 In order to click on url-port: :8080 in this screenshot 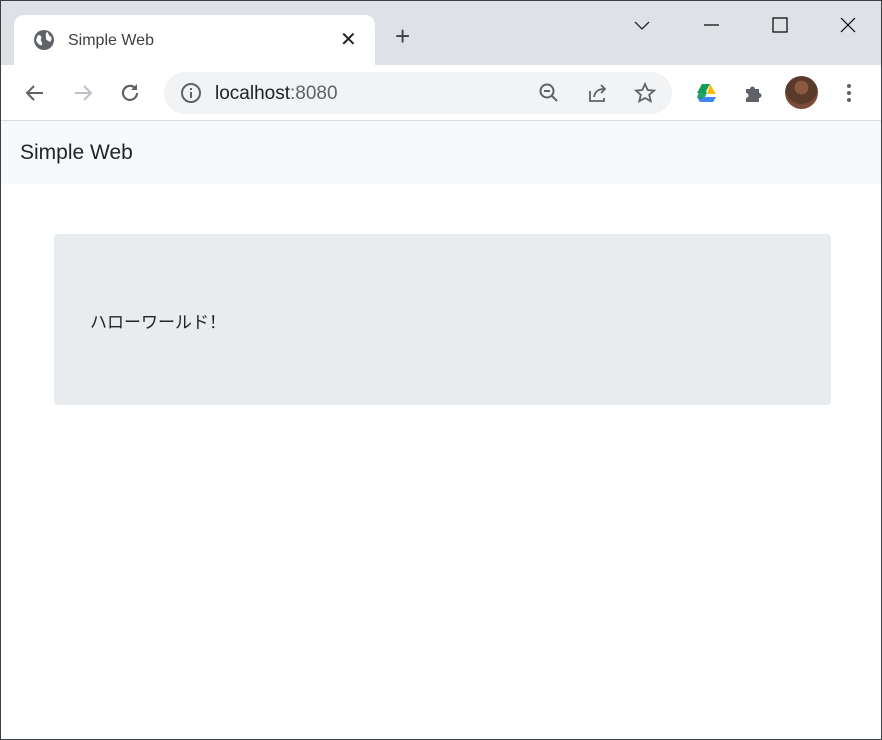, I will do `click(314, 93)`.